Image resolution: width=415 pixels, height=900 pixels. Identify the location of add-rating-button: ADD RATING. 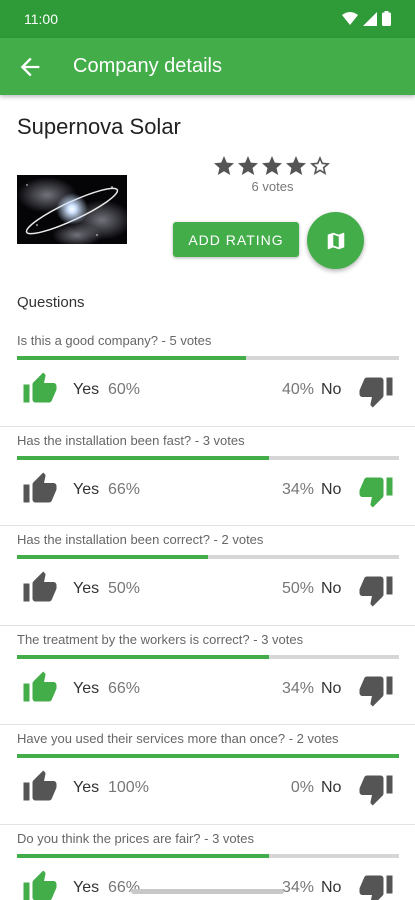
(236, 239).